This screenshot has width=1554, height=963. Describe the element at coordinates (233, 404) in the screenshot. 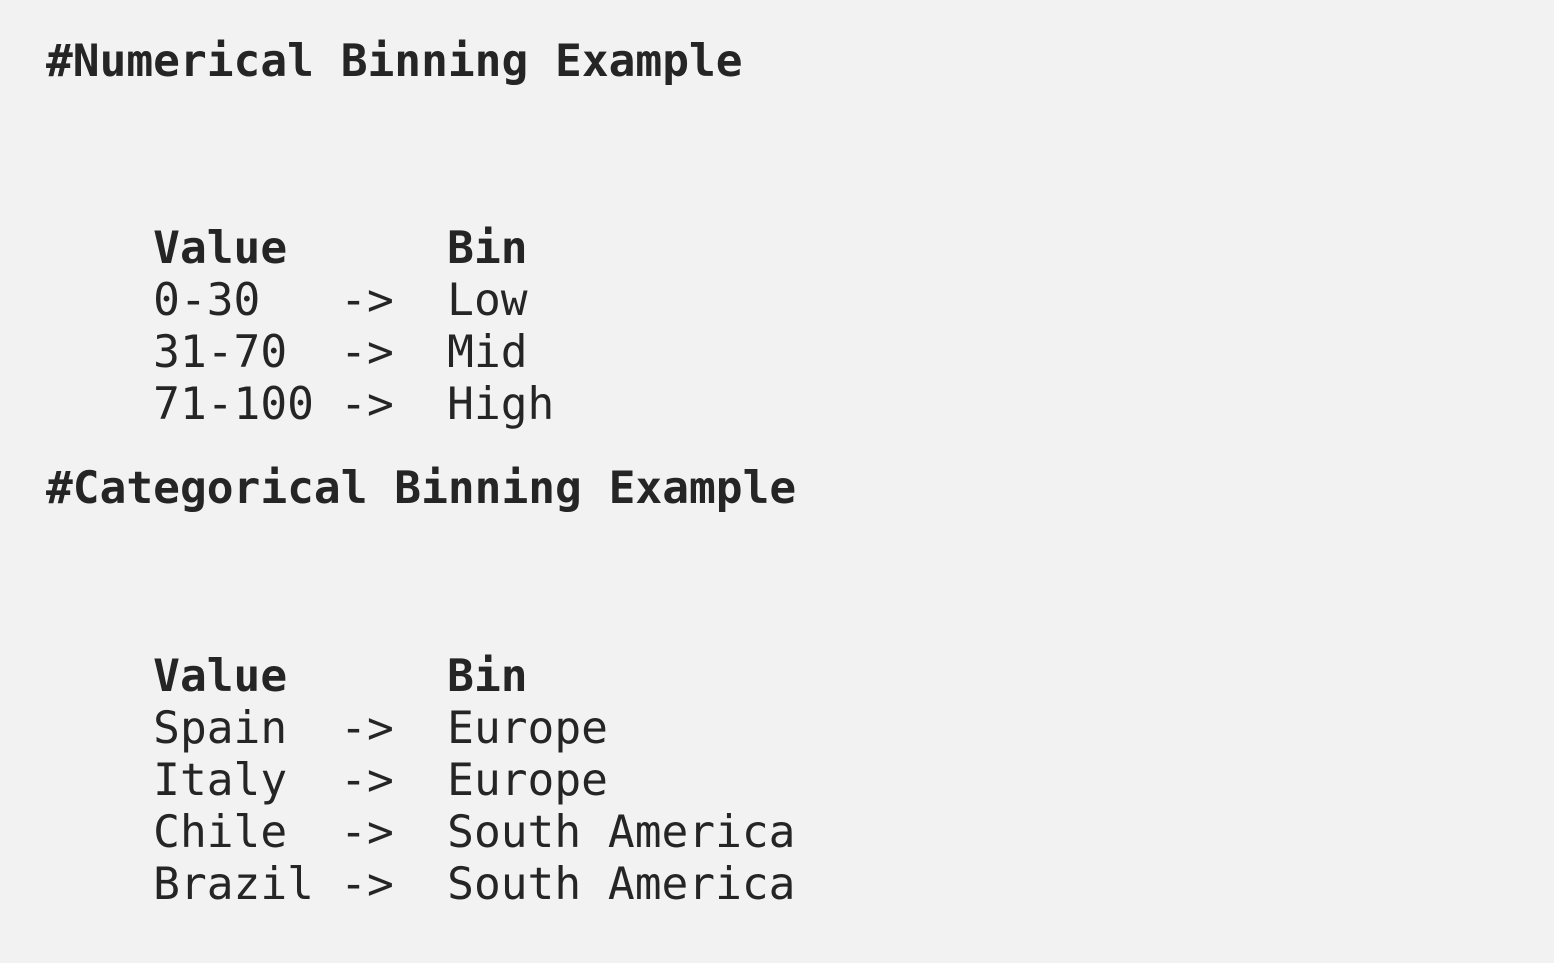

I see `row-value: 71-100` at that location.